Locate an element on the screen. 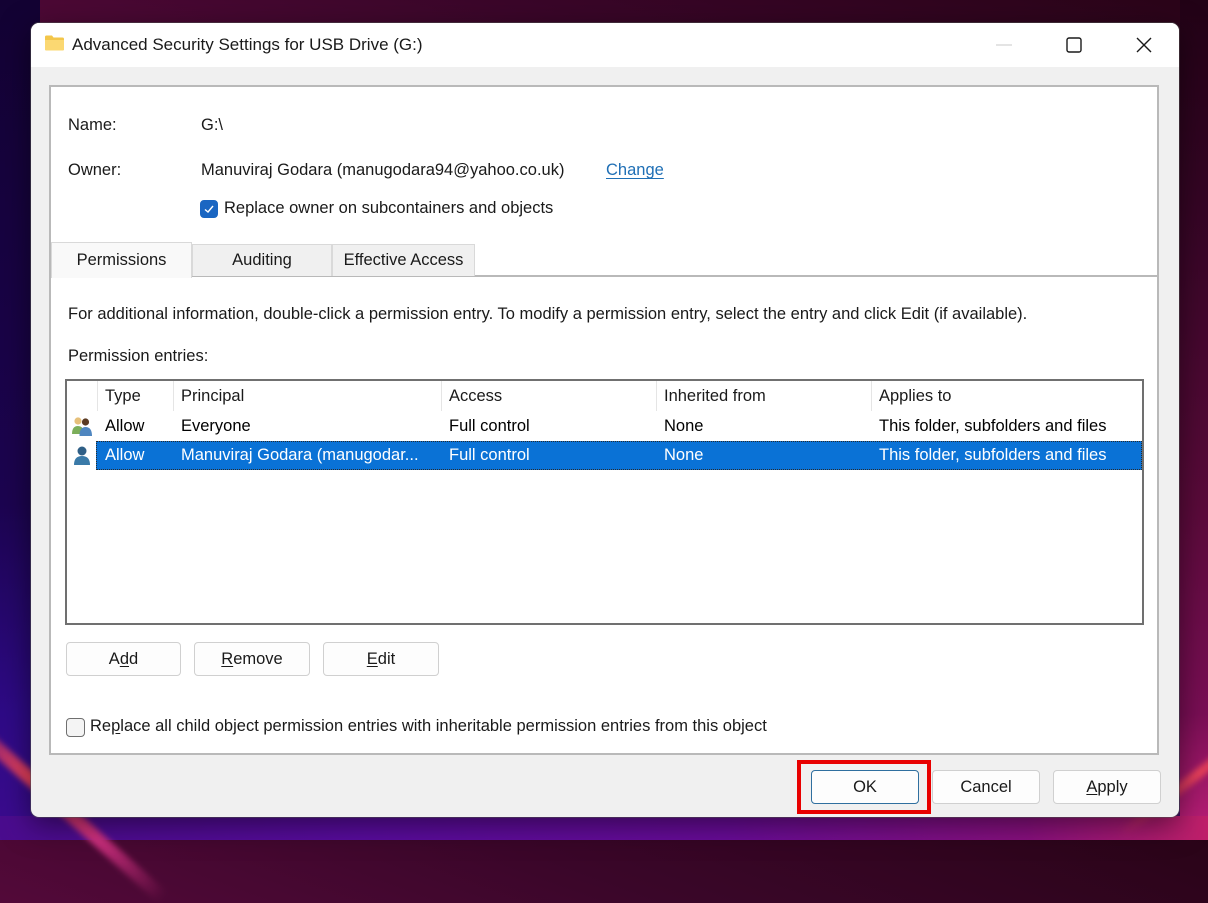 The width and height of the screenshot is (1208, 903). column-header-inherited-from: Inherited from is located at coordinates (764, 396).